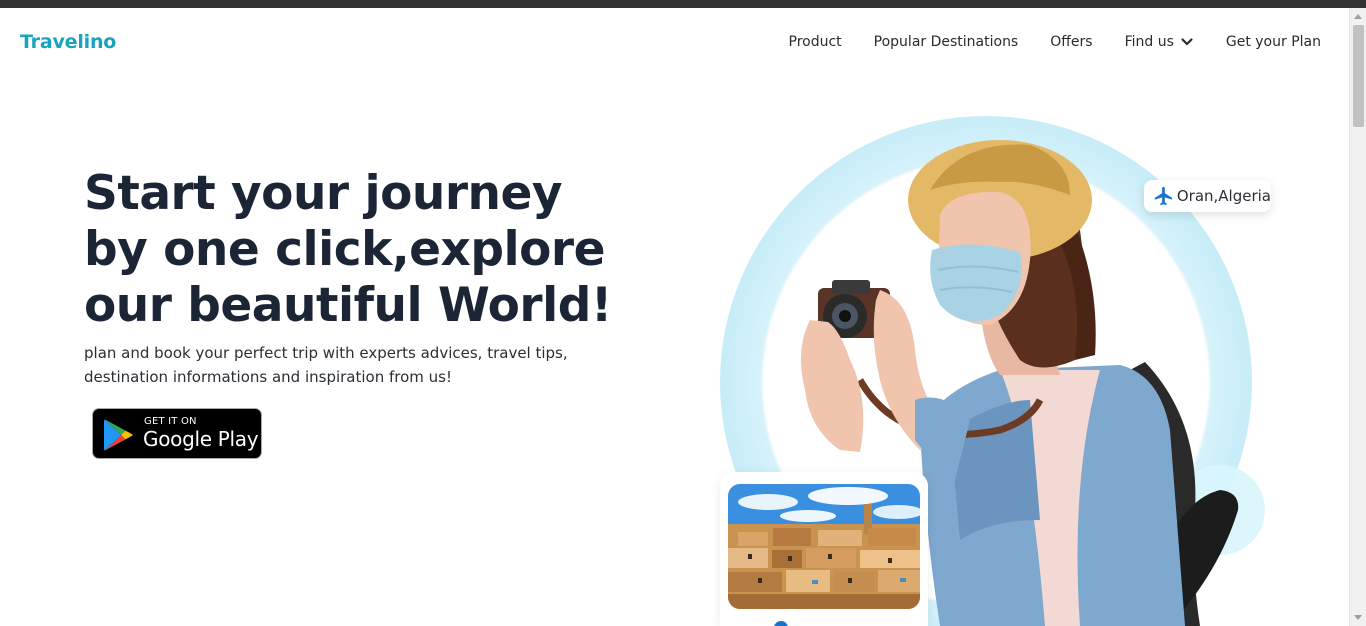 The image size is (1366, 626). I want to click on hero-title-line: Start your journey, so click(323, 193).